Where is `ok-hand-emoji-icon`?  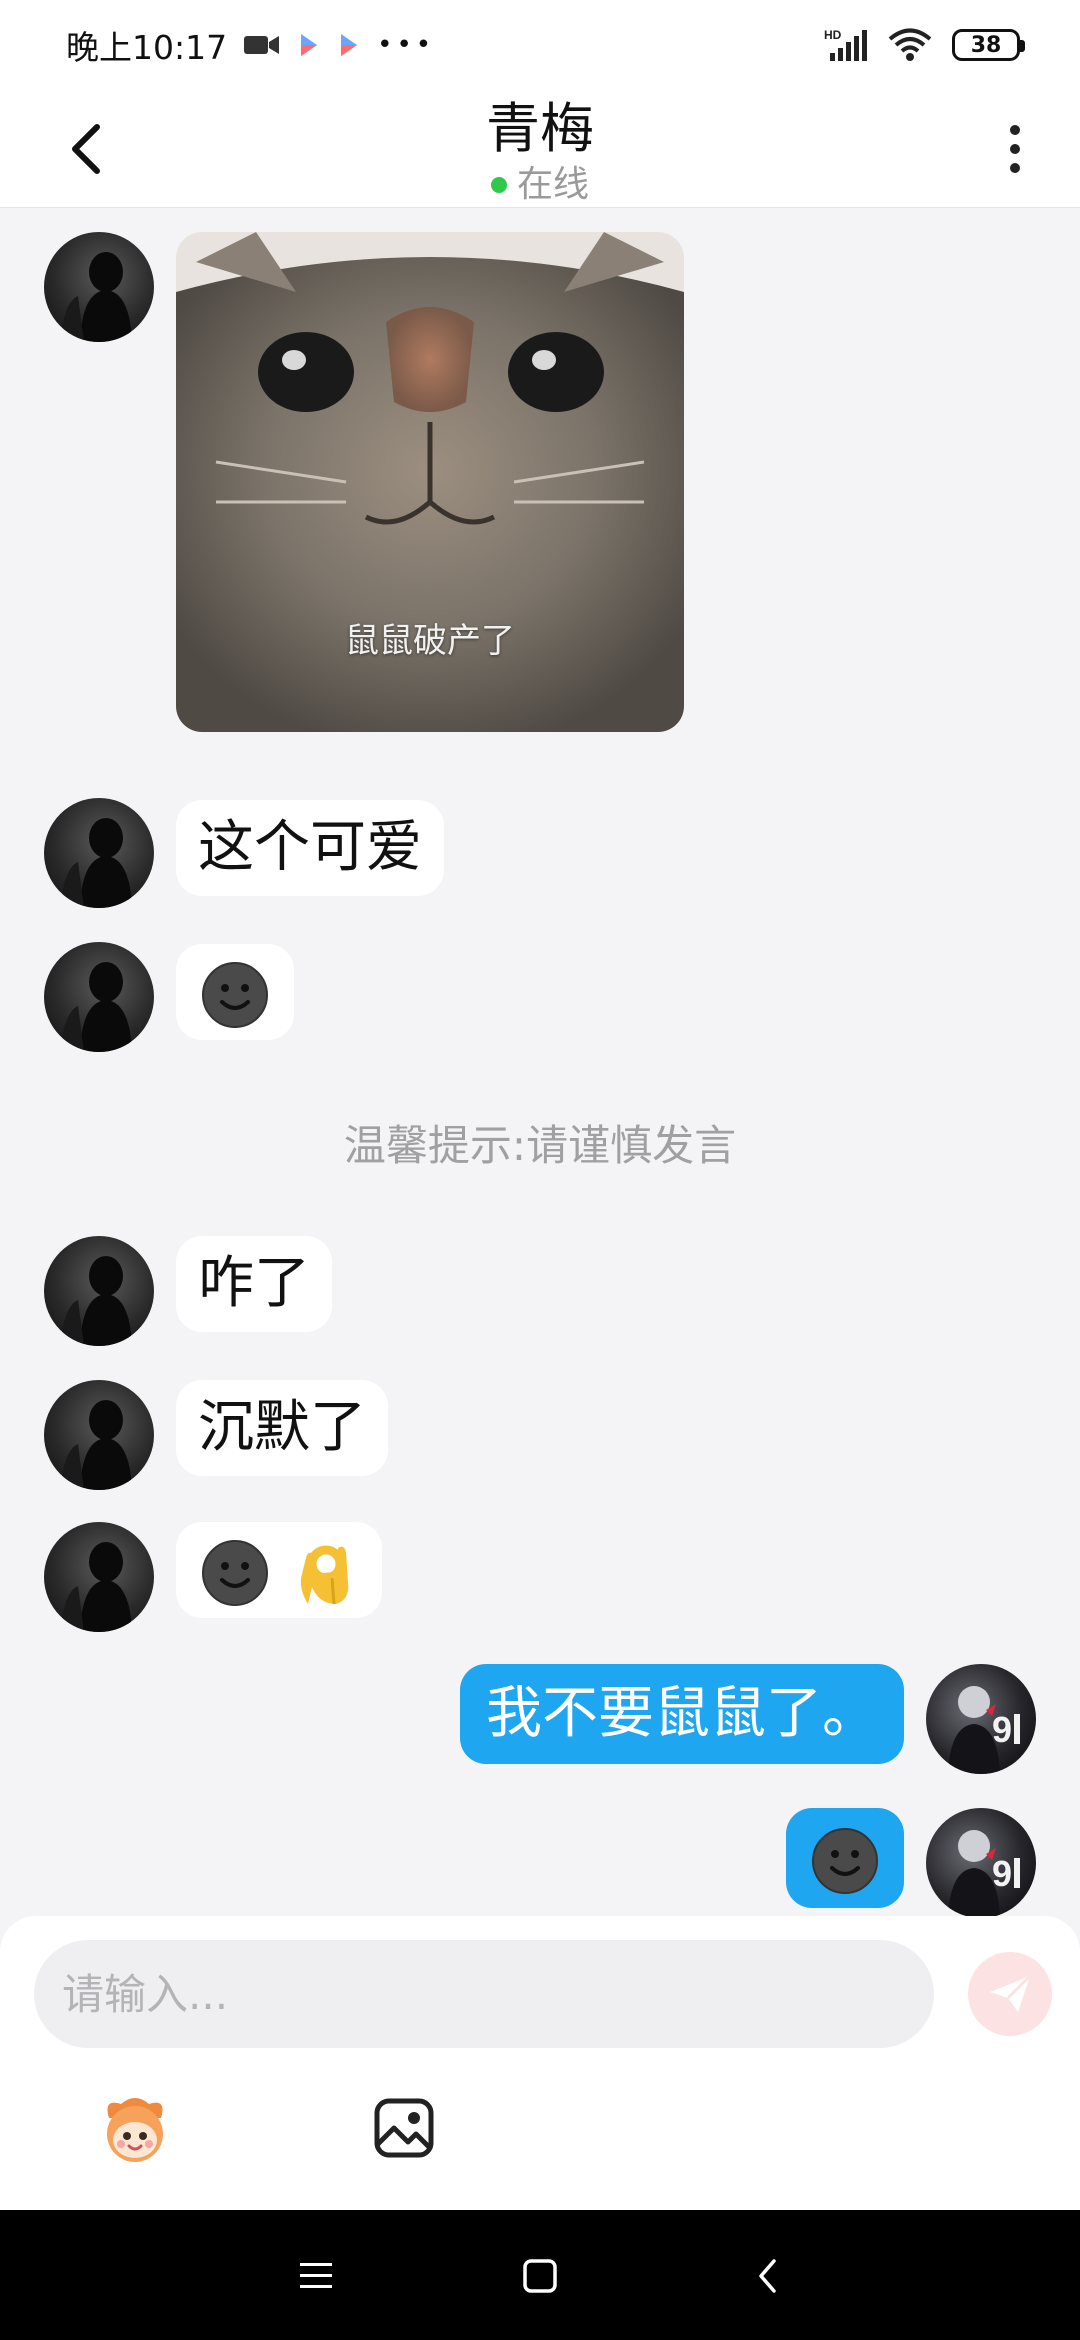 ok-hand-emoji-icon is located at coordinates (324, 1574).